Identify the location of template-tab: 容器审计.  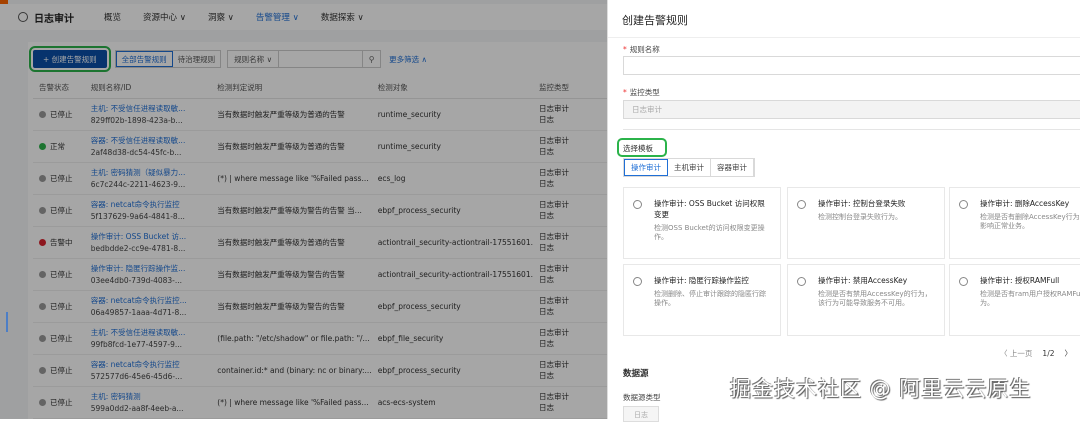
(732, 167).